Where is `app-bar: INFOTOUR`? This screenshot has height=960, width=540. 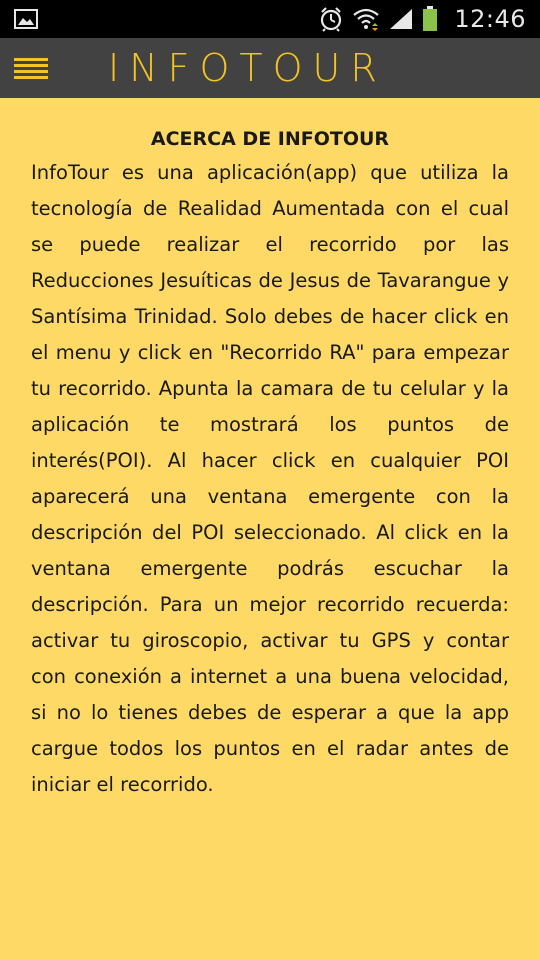
app-bar: INFOTOUR is located at coordinates (270, 68).